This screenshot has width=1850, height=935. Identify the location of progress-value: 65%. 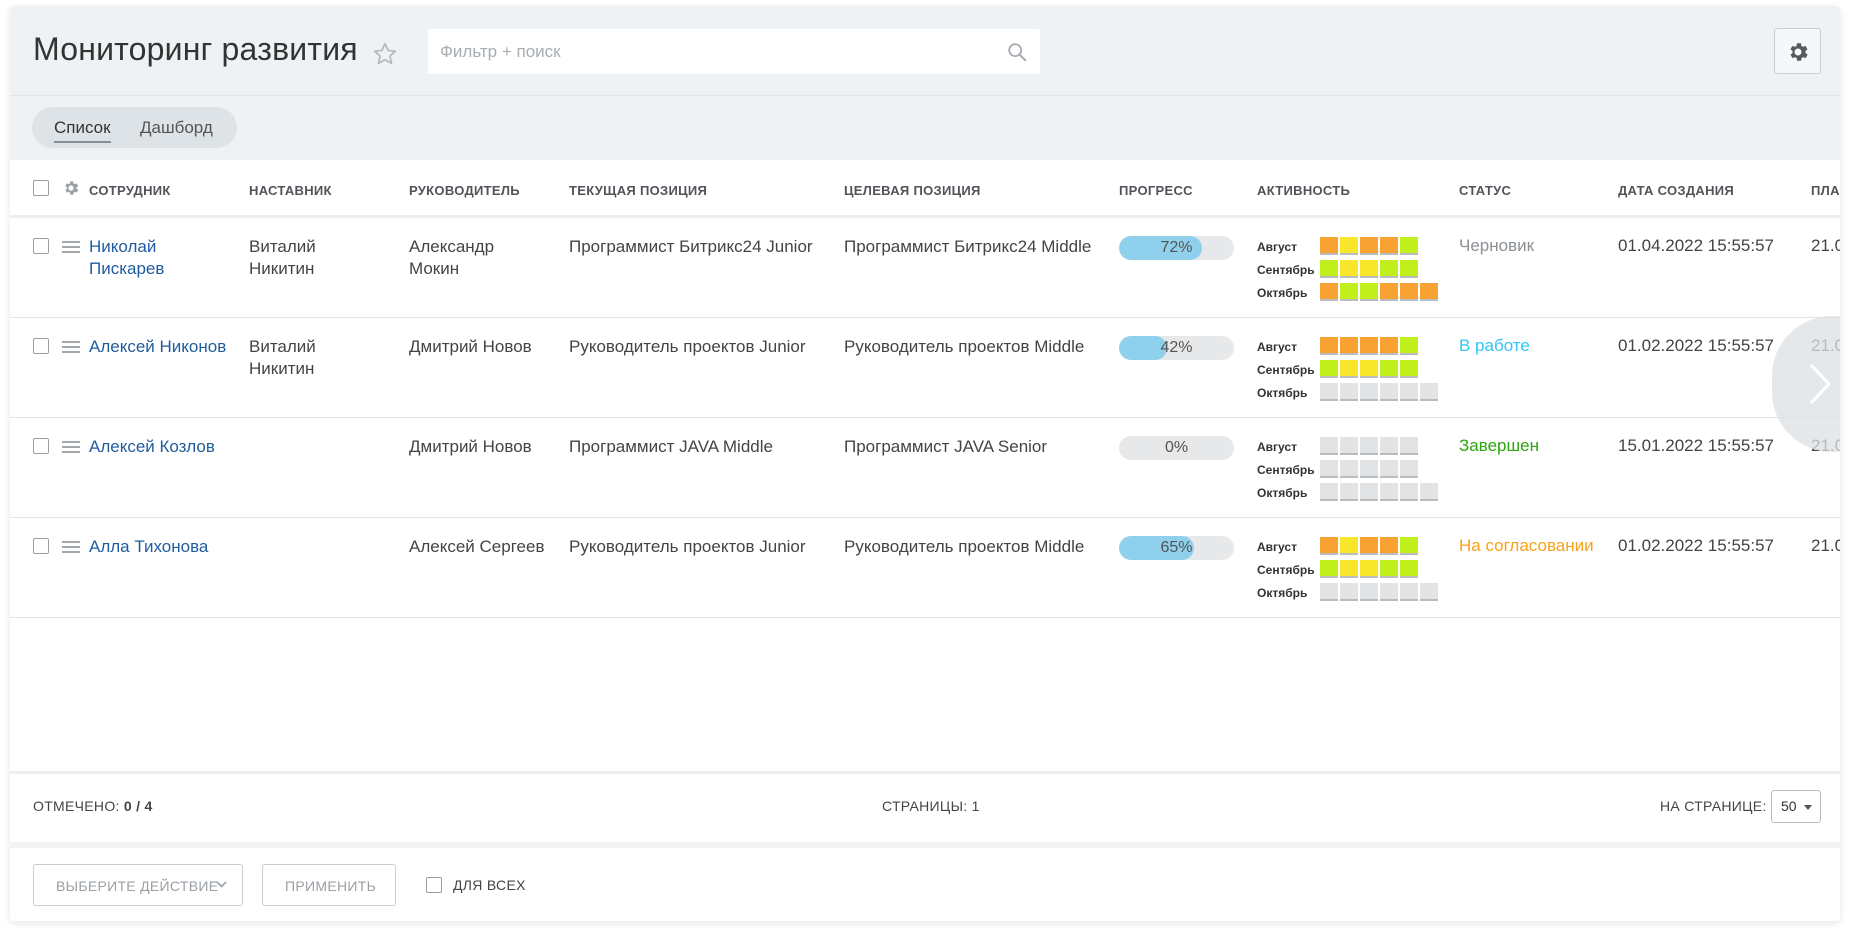
(1176, 547).